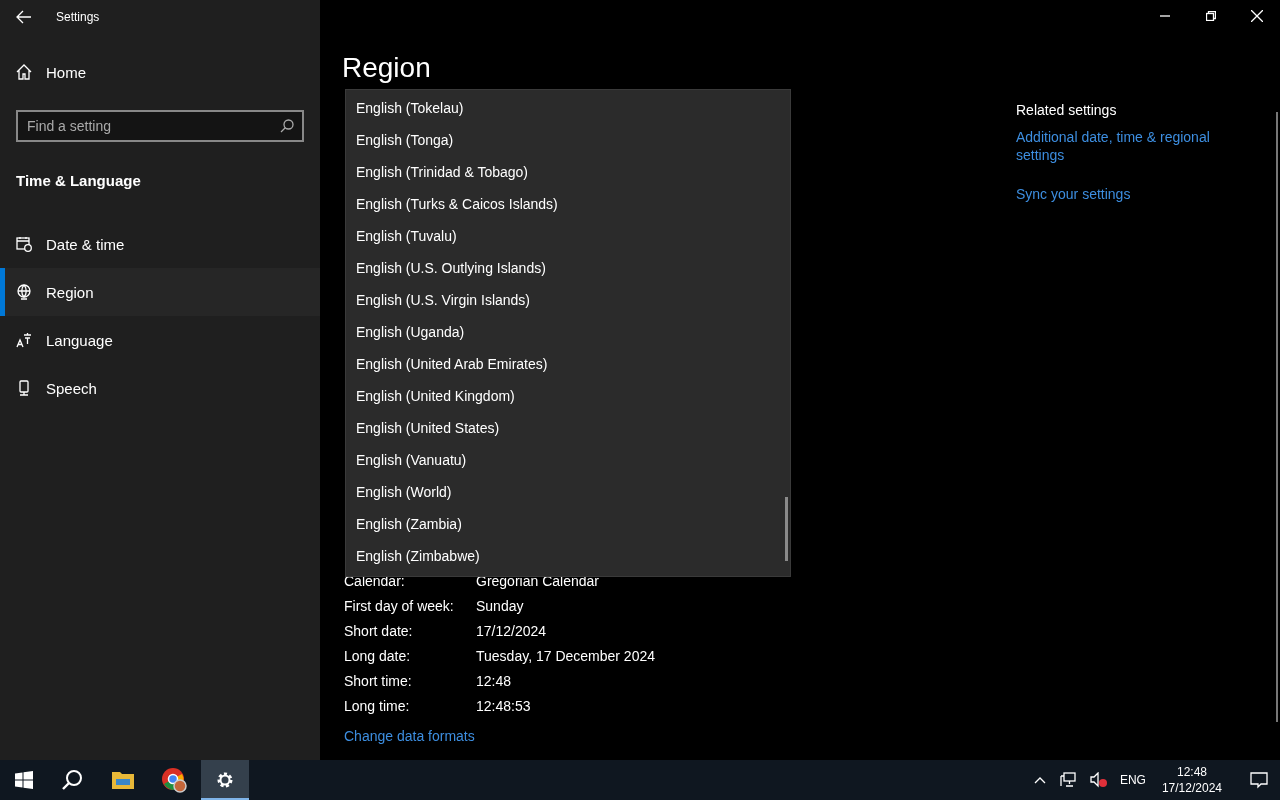  I want to click on dropdown-option: English (Tuvalu), so click(568, 236).